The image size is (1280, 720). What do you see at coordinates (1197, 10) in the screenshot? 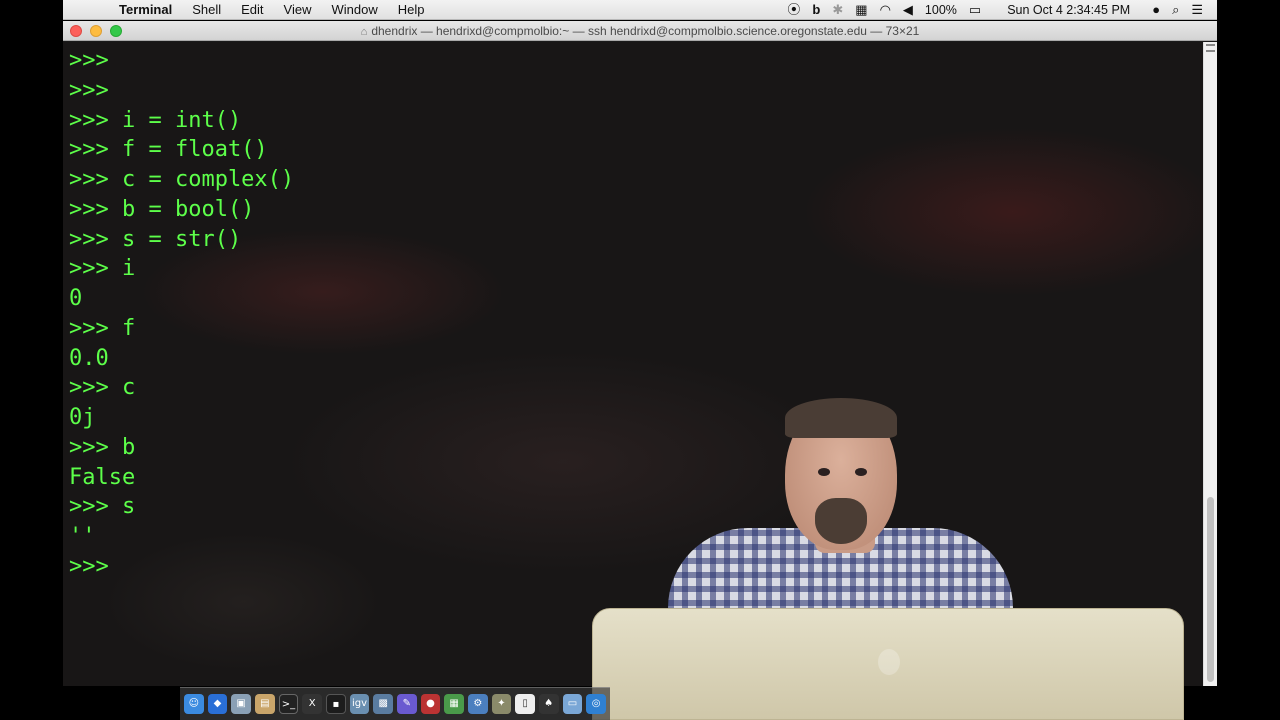
I see `notification-center-icon: ☰` at bounding box center [1197, 10].